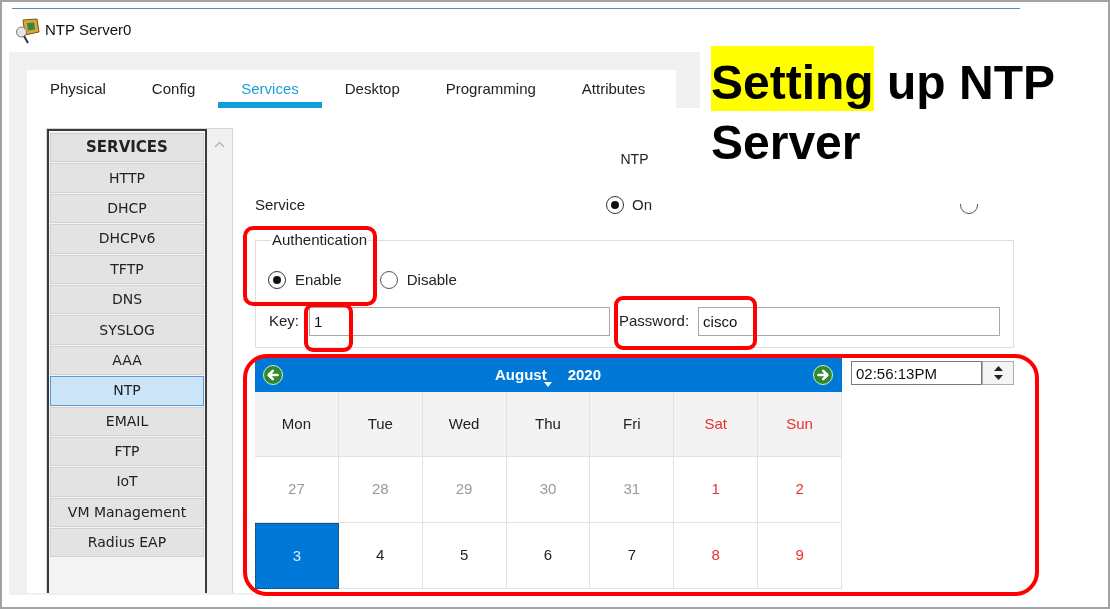  Describe the element at coordinates (127, 178) in the screenshot. I see `sidebar-item: HTTP` at that location.